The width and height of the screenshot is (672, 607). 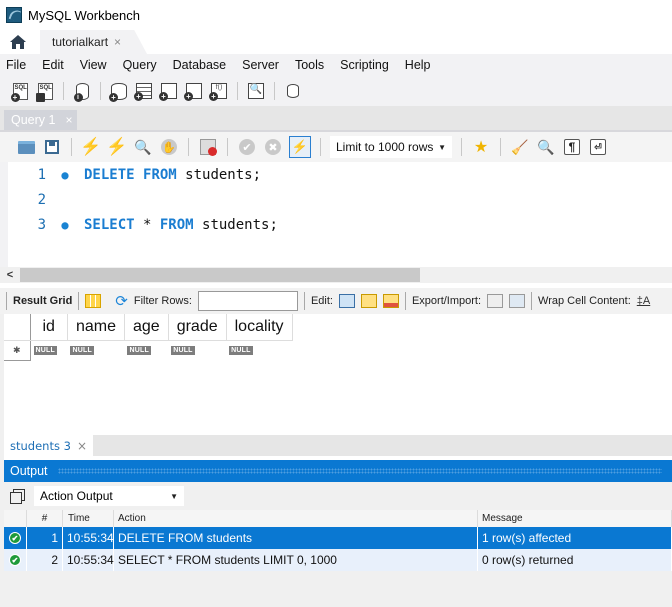 What do you see at coordinates (247, 301) in the screenshot?
I see `filter-rows-input` at bounding box center [247, 301].